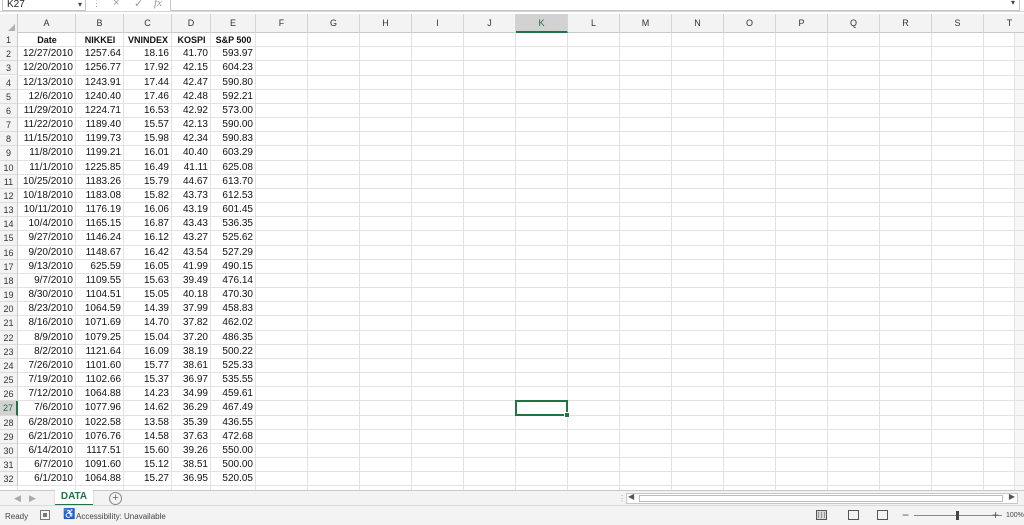 This screenshot has width=1024, height=525. What do you see at coordinates (190, 309) in the screenshot?
I see `value-cell: 37.99` at bounding box center [190, 309].